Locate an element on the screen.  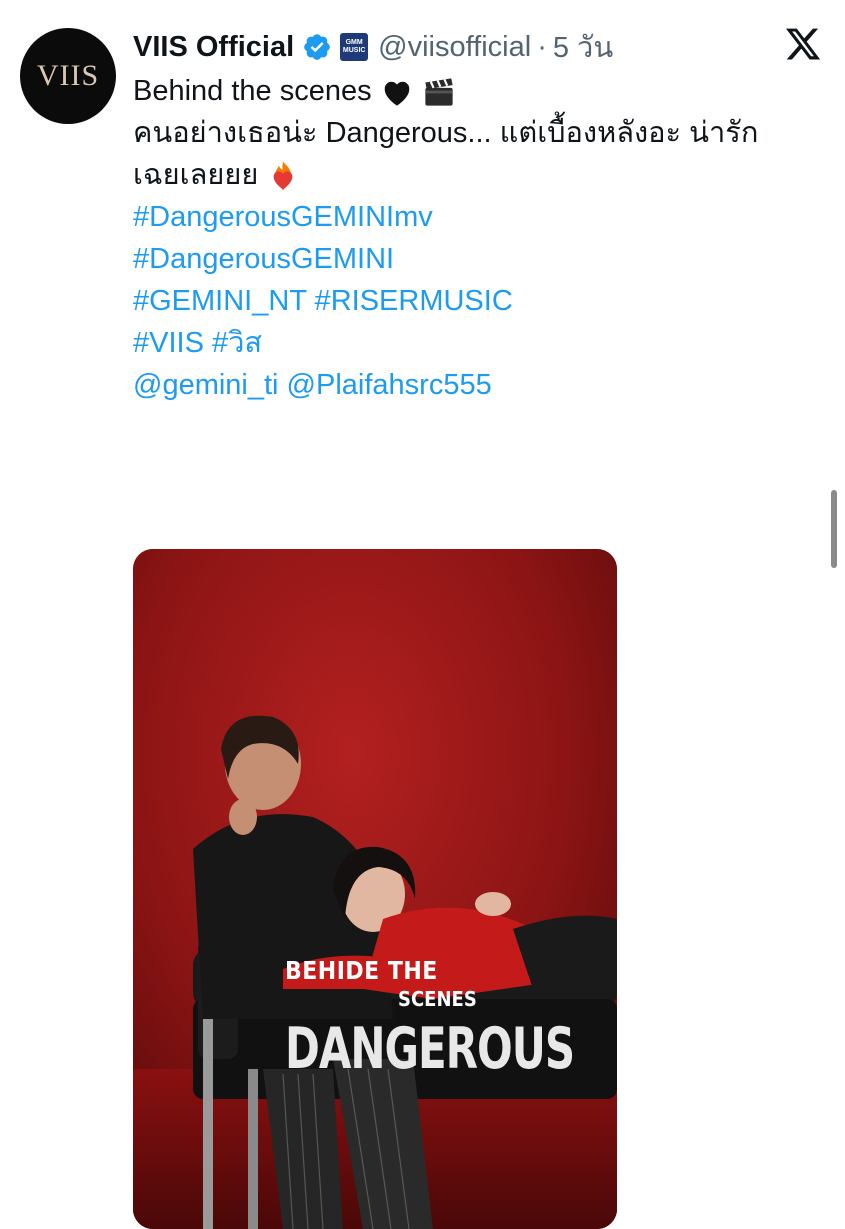
avatar: VIIS is located at coordinates (68, 76).